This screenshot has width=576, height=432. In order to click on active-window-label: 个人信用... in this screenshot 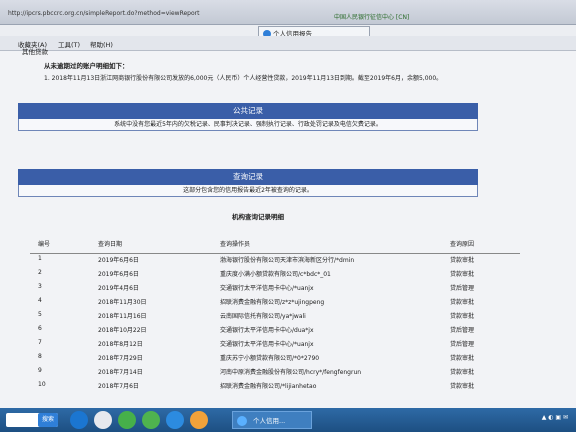, I will do `click(269, 421)`.